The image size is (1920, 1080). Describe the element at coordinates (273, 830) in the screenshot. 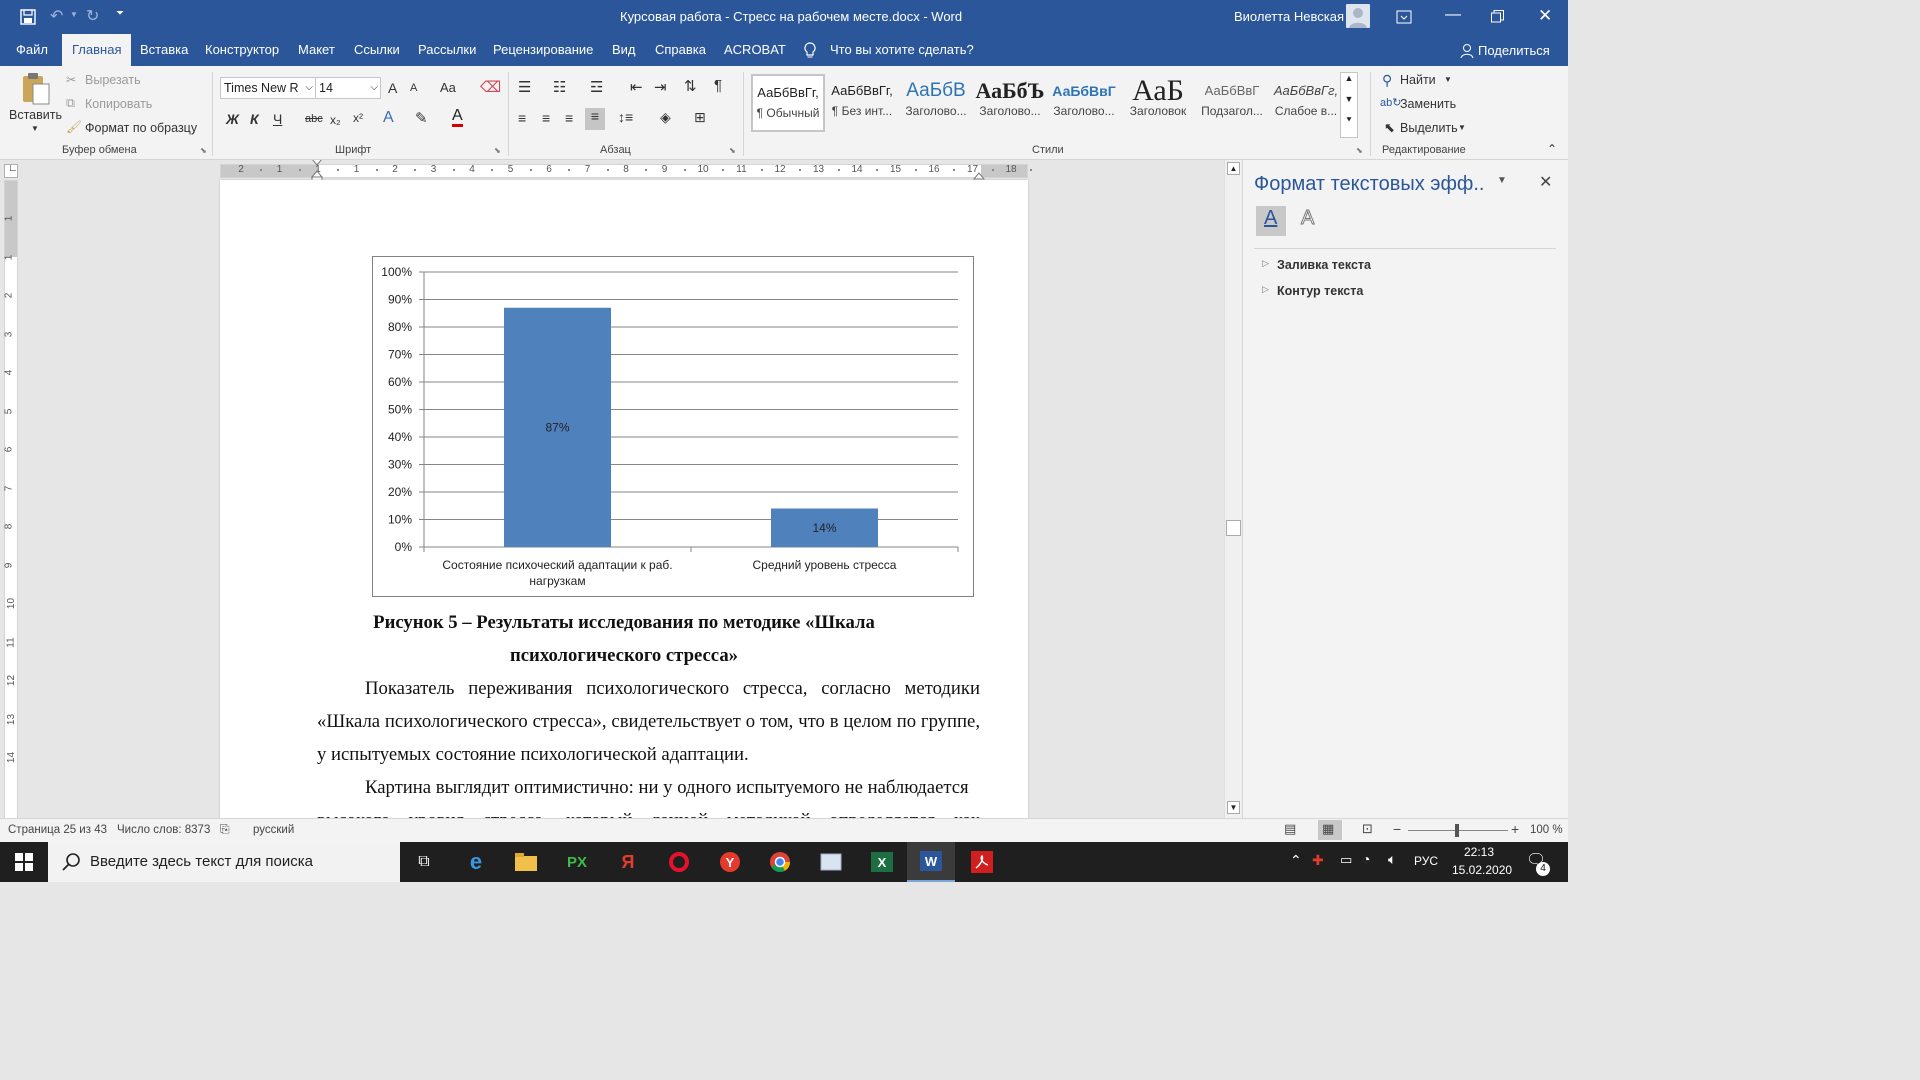

I see `language-indicator: русский` at that location.